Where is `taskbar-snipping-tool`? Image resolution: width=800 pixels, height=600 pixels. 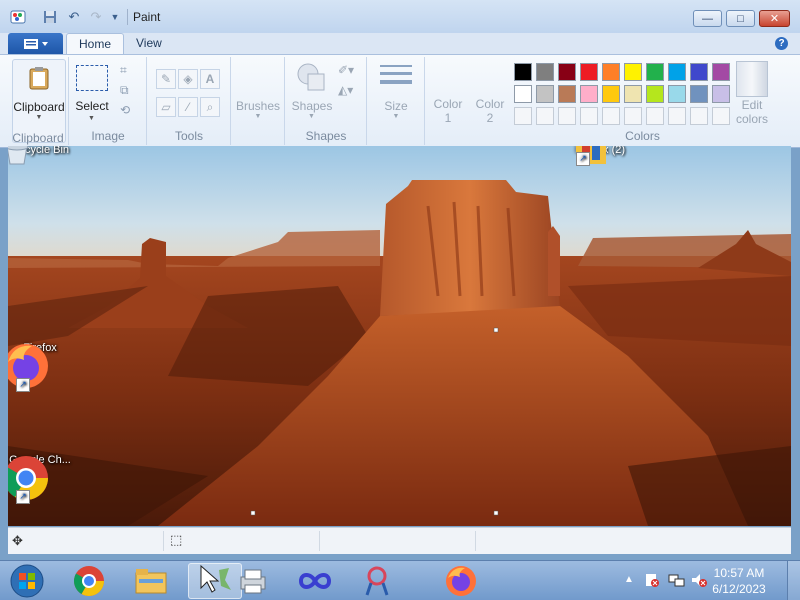
taskbar-snipping-tool is located at coordinates (377, 581).